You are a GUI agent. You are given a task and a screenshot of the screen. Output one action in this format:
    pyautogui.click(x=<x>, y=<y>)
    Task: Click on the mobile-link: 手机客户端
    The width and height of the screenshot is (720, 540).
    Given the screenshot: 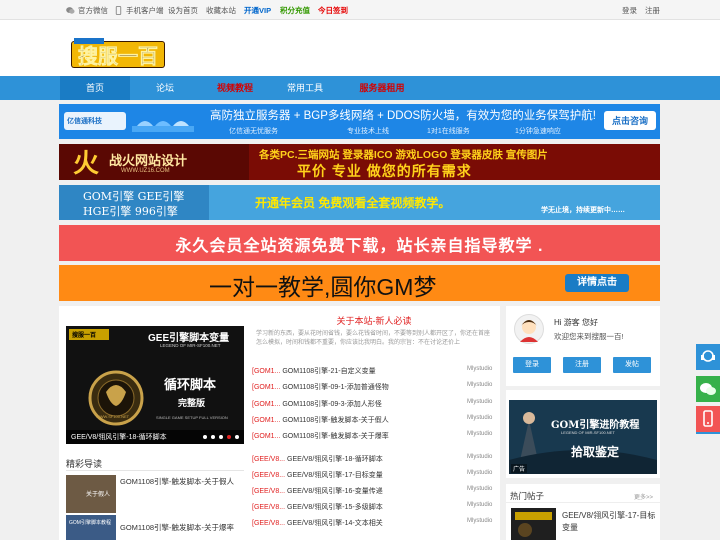 What is the action you would take?
    pyautogui.click(x=139, y=10)
    